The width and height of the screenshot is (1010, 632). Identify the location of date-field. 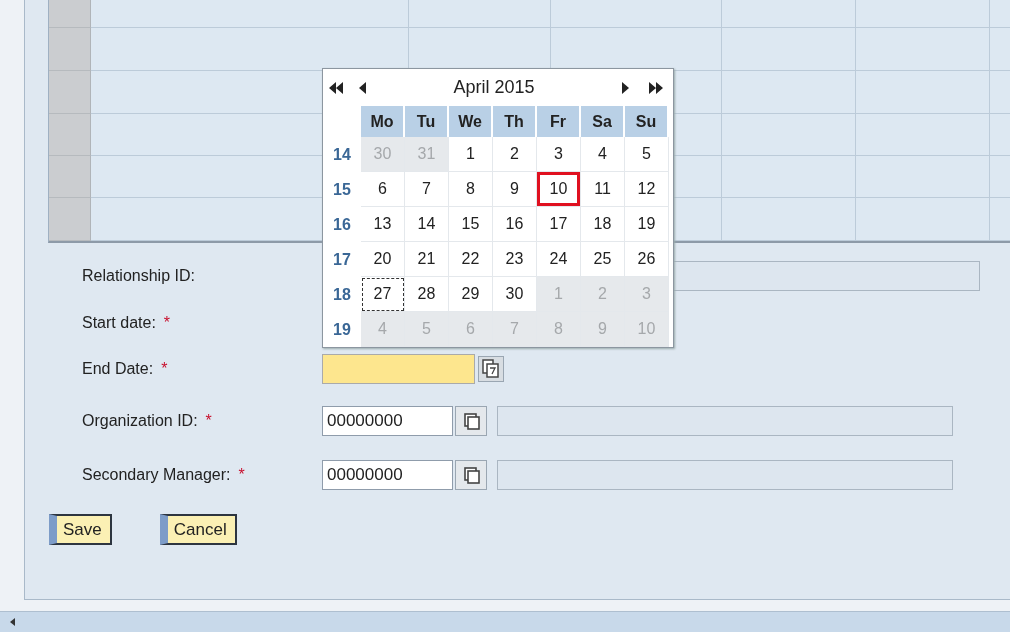
(398, 369).